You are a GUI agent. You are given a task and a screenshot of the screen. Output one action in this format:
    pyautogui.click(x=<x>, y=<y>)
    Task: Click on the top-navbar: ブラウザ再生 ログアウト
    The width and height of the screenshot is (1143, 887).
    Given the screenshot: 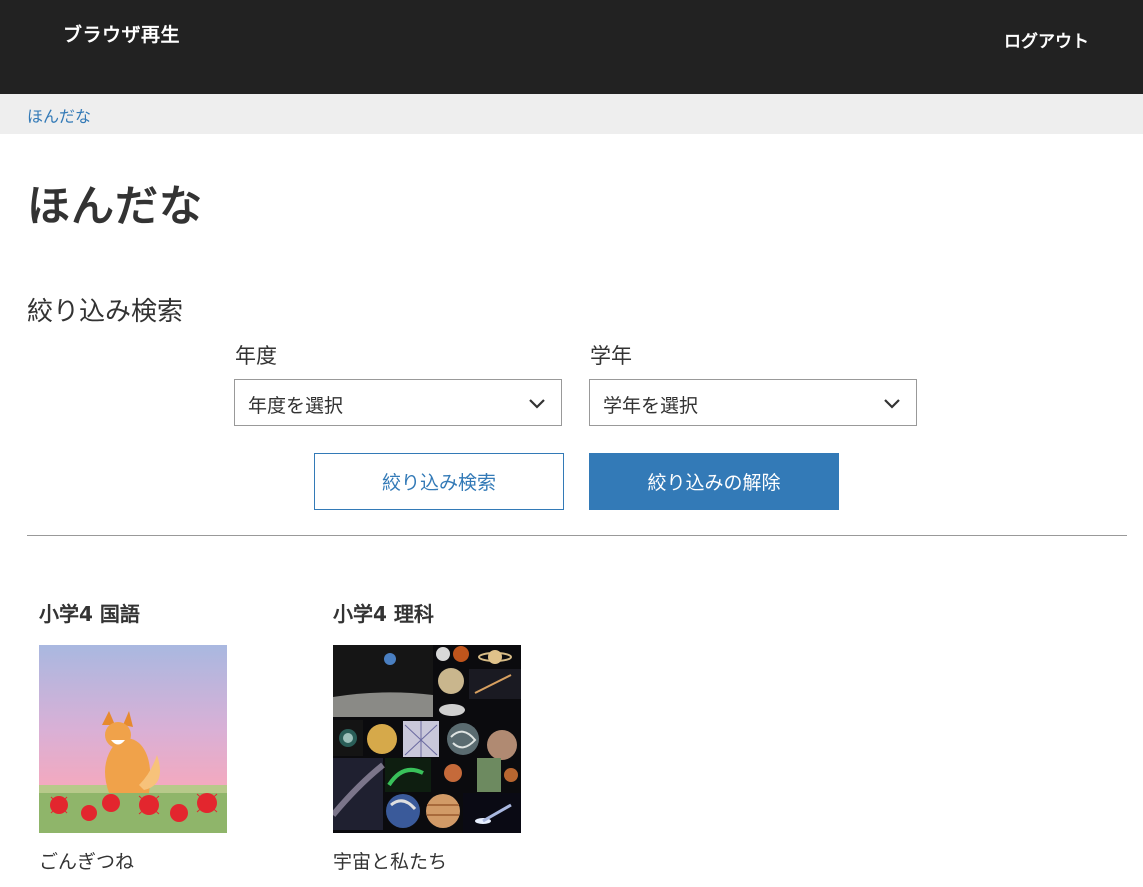 What is the action you would take?
    pyautogui.click(x=571, y=47)
    